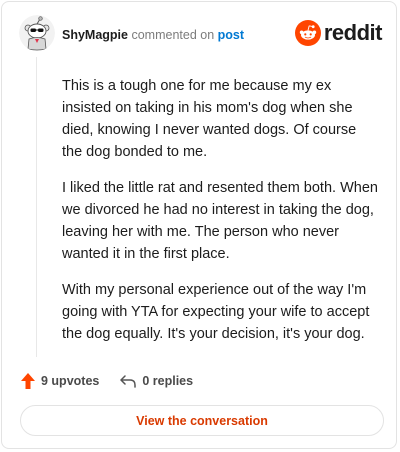 This screenshot has height=452, width=400. Describe the element at coordinates (95, 35) in the screenshot. I see `username-link: ShyMagpie` at that location.